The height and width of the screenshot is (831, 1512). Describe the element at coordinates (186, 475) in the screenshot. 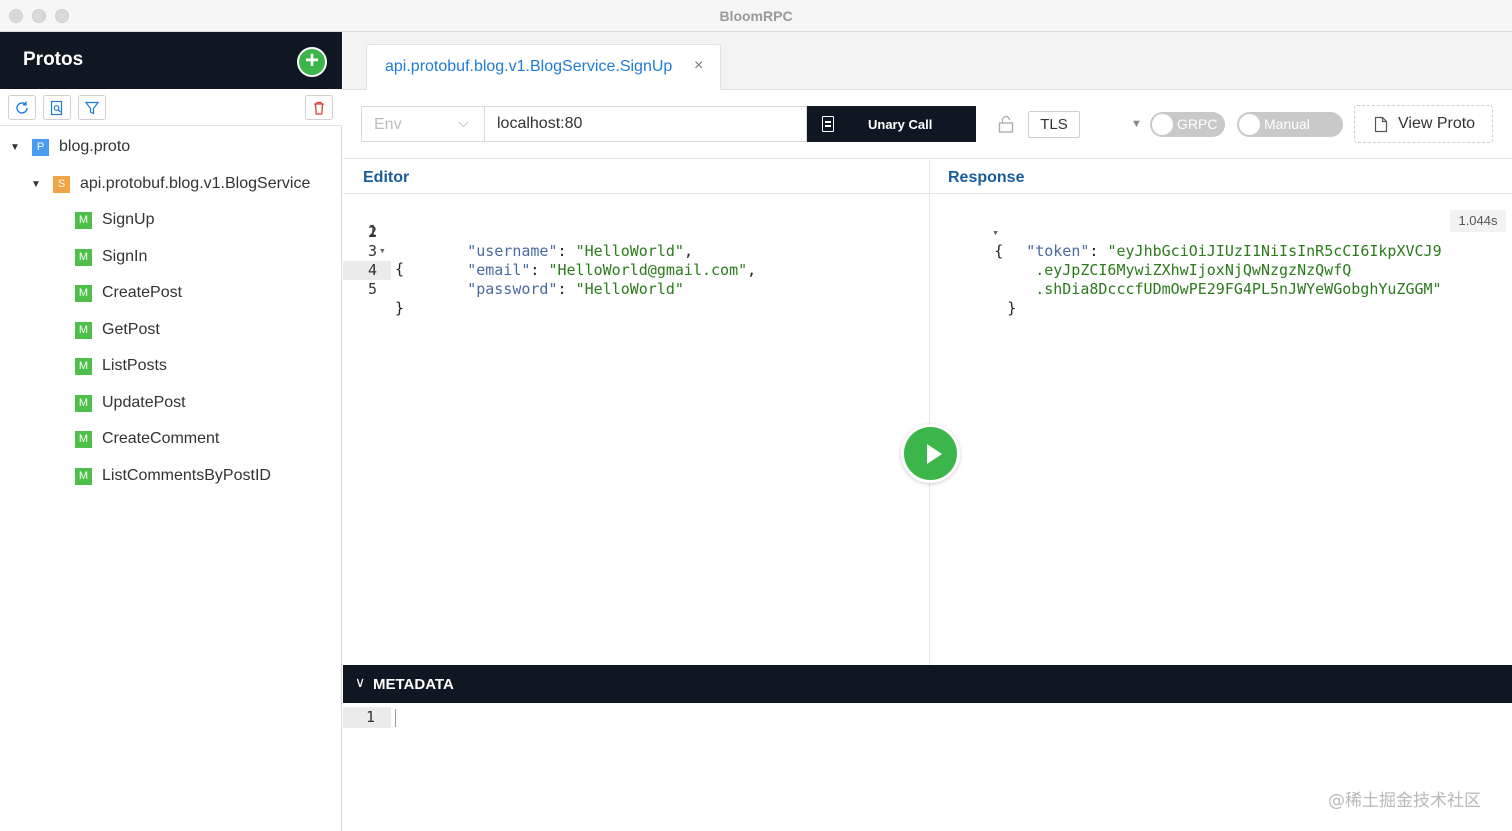

I see `tree-item-label: ListCommentsByPostID` at that location.